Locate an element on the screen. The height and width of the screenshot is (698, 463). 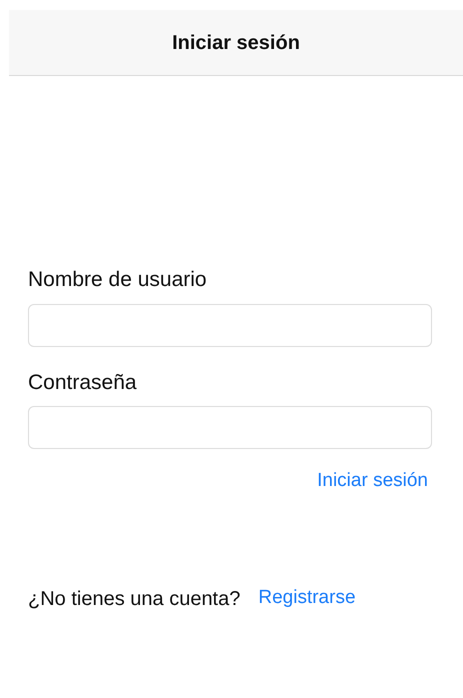
page-title: Iniciar sesión is located at coordinates (236, 43).